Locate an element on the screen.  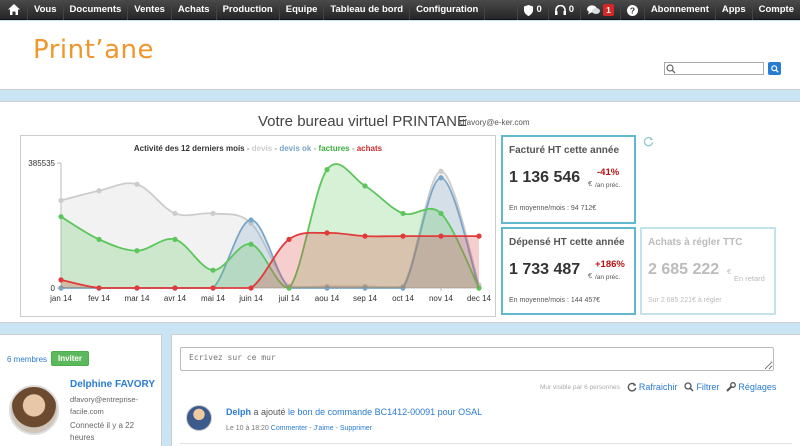
x-tick-label: juil 14 is located at coordinates (289, 298).